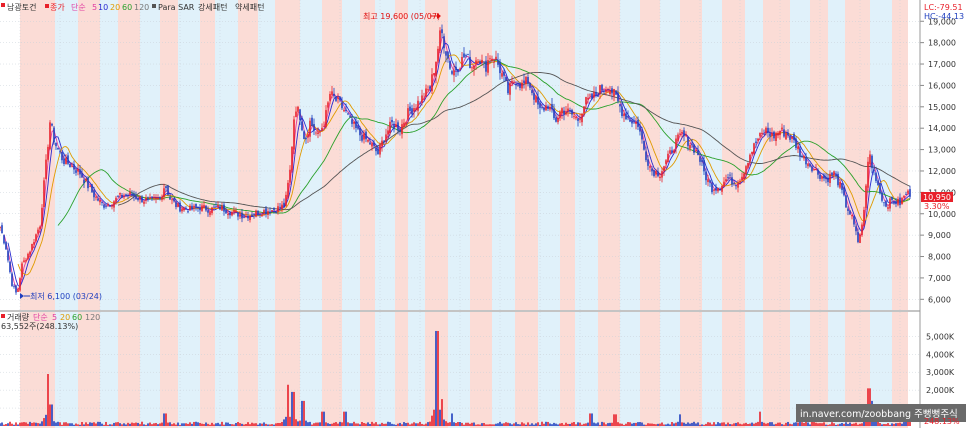 This screenshot has height=428, width=966. What do you see at coordinates (942, 150) in the screenshot?
I see `price-tick-label: 13,000` at bounding box center [942, 150].